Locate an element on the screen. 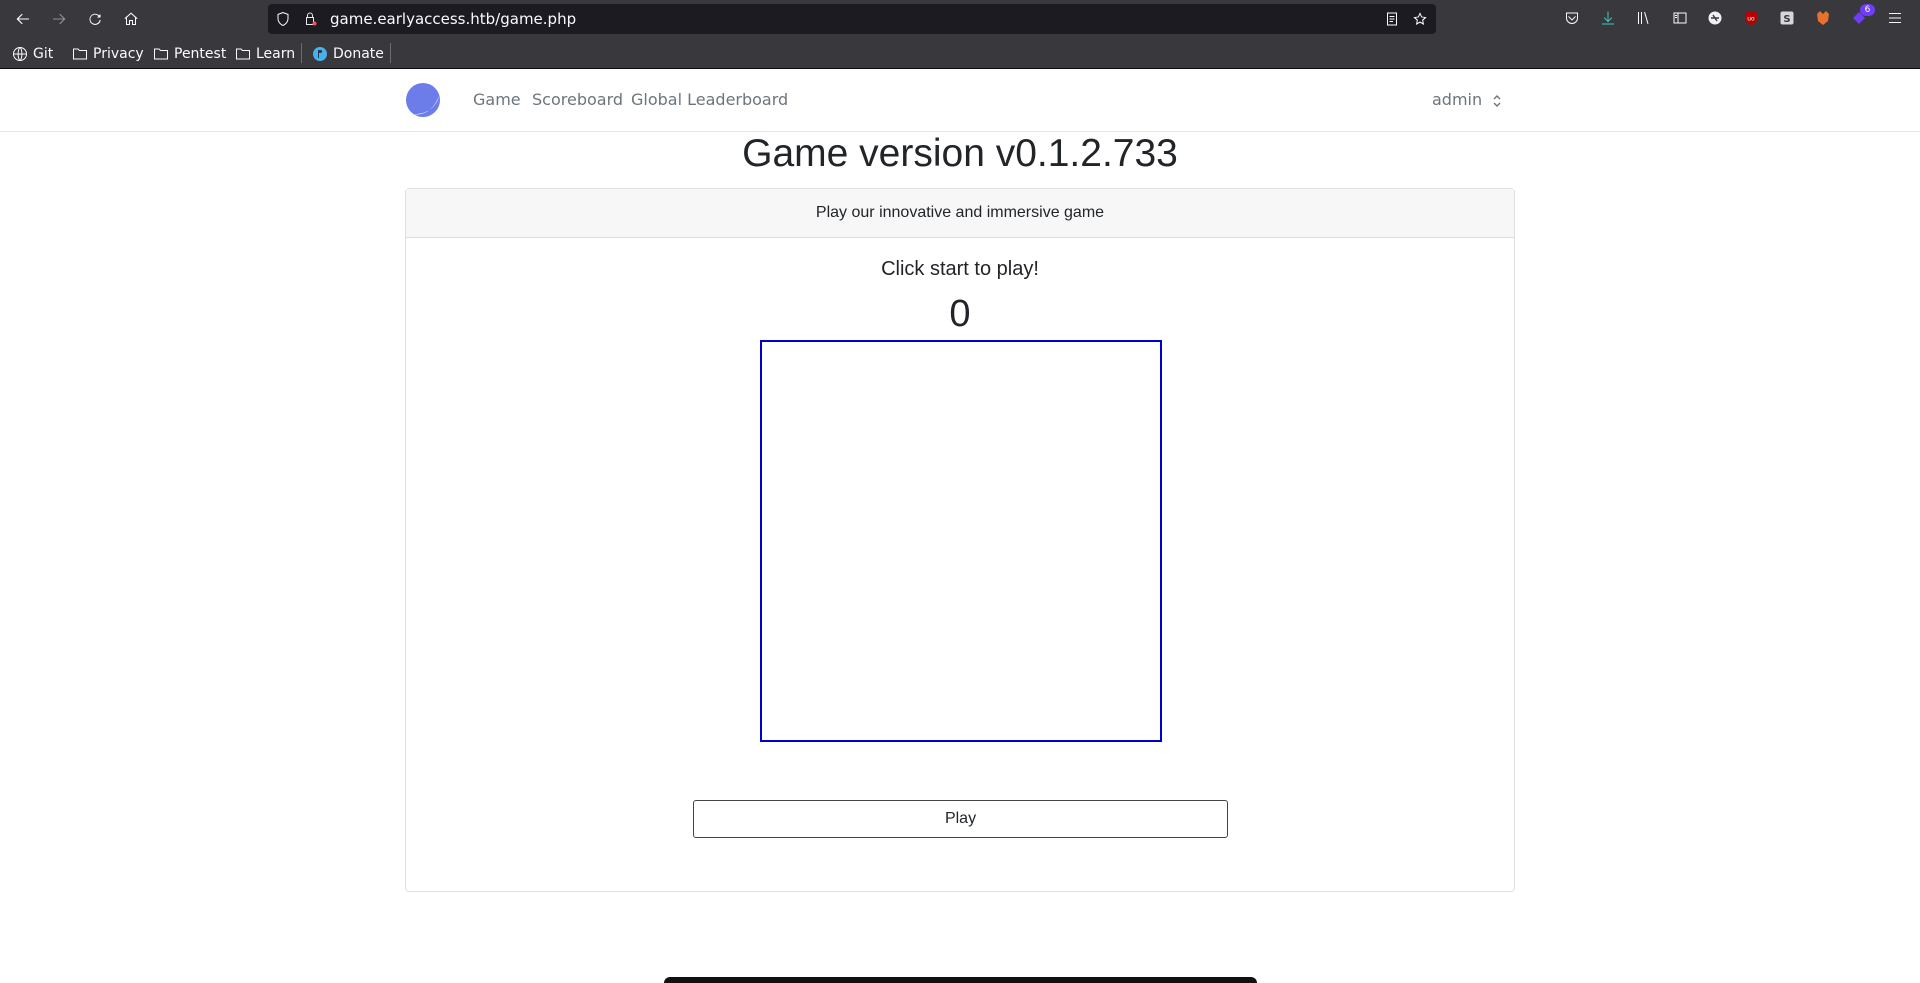 The width and height of the screenshot is (1920, 983). back-icon is located at coordinates (23, 19).